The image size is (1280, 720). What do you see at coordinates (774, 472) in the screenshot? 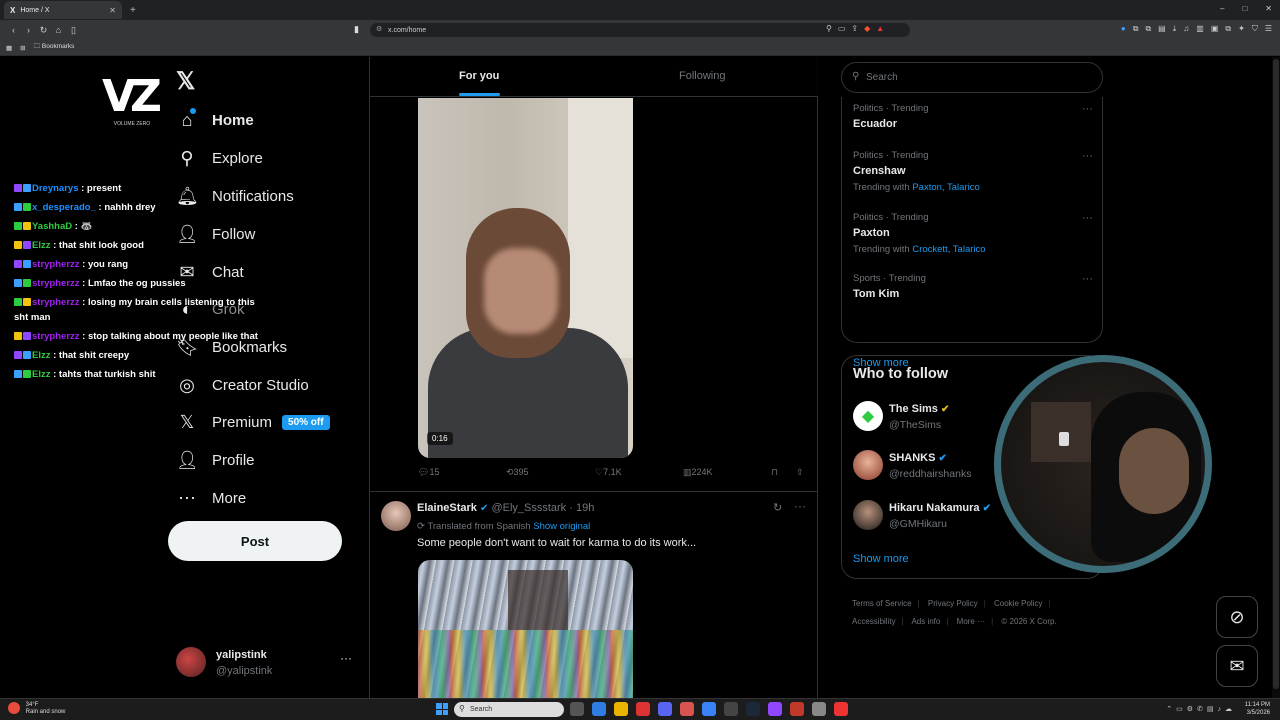
I see `bookmark-button: ⊓` at bounding box center [774, 472].